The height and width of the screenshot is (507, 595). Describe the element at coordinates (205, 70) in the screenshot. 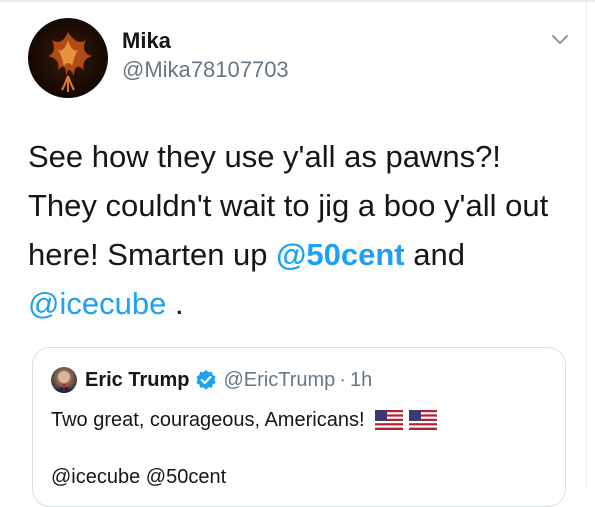

I see `author-handle: @Mika78107703` at that location.